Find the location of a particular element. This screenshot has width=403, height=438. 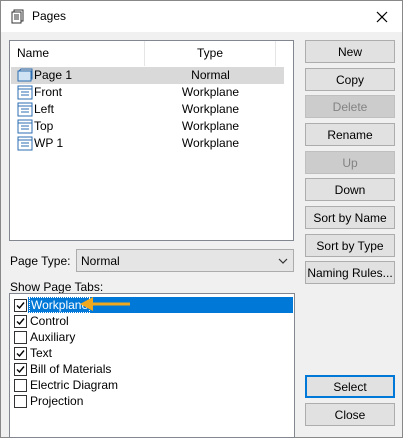

column-header-type: Type is located at coordinates (210, 53).